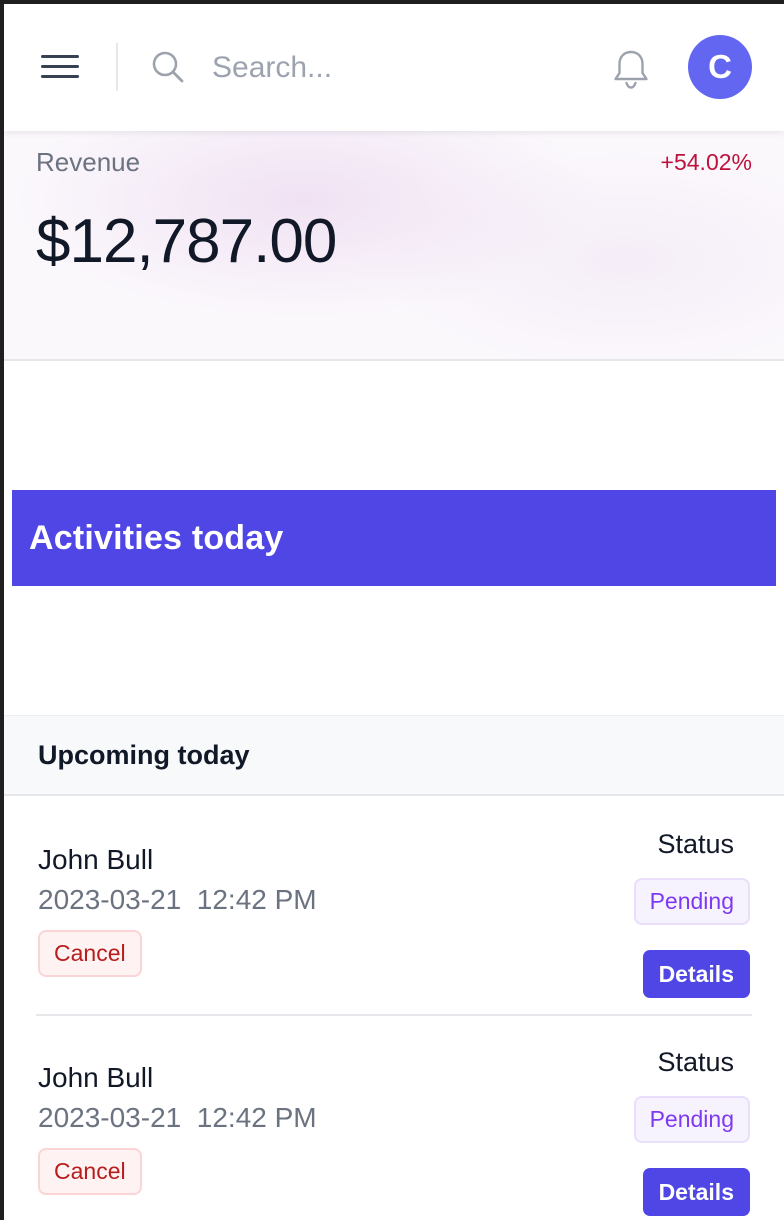 This screenshot has width=784, height=1220. What do you see at coordinates (144, 755) in the screenshot?
I see `upcoming-title: Upcoming today` at bounding box center [144, 755].